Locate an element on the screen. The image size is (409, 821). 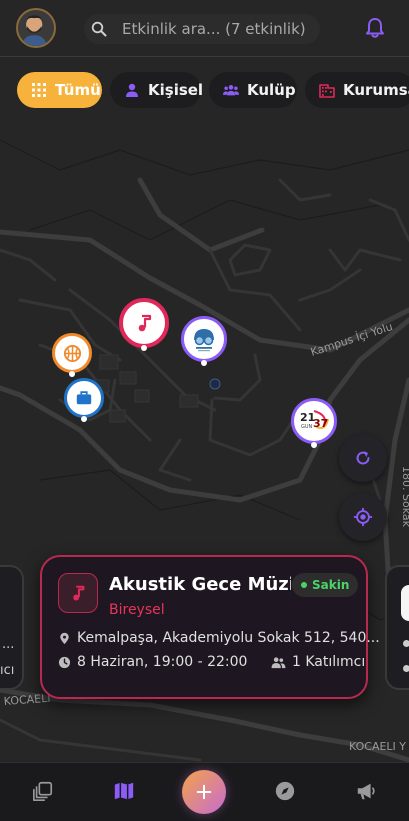
map-marker-music is located at coordinates (144, 324).